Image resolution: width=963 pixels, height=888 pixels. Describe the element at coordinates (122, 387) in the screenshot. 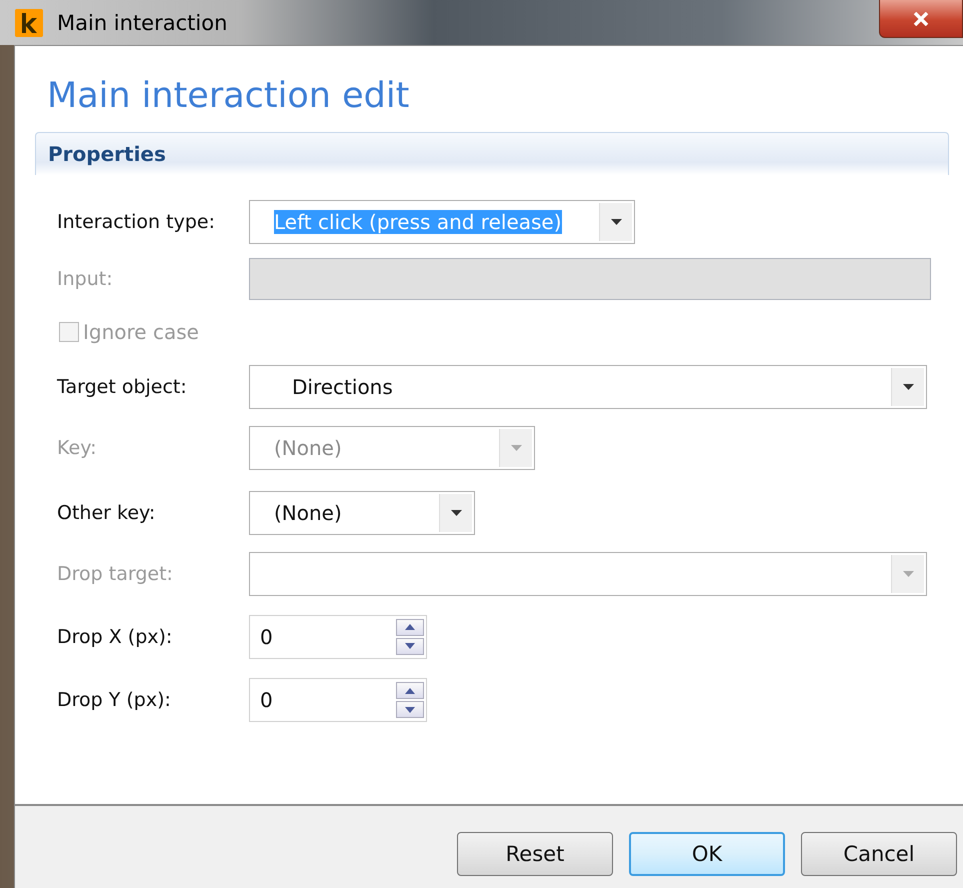

I see `field-label: Target object:` at that location.